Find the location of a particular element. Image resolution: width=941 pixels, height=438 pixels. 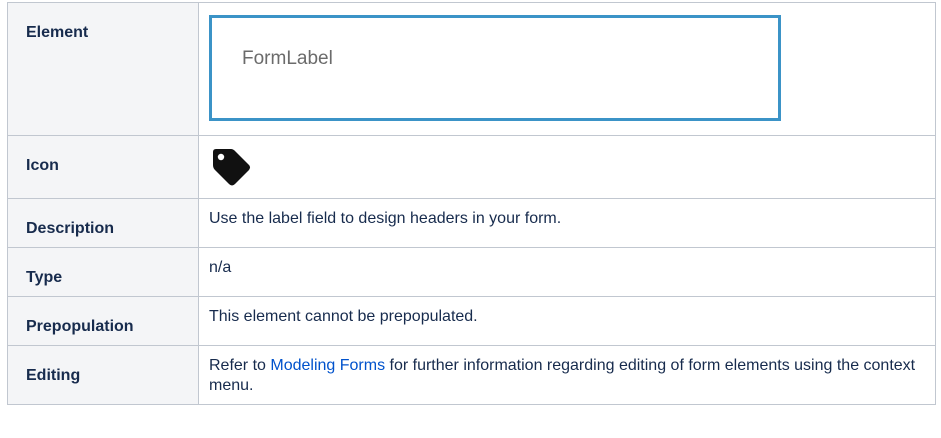

type-text: n/a is located at coordinates (220, 267).